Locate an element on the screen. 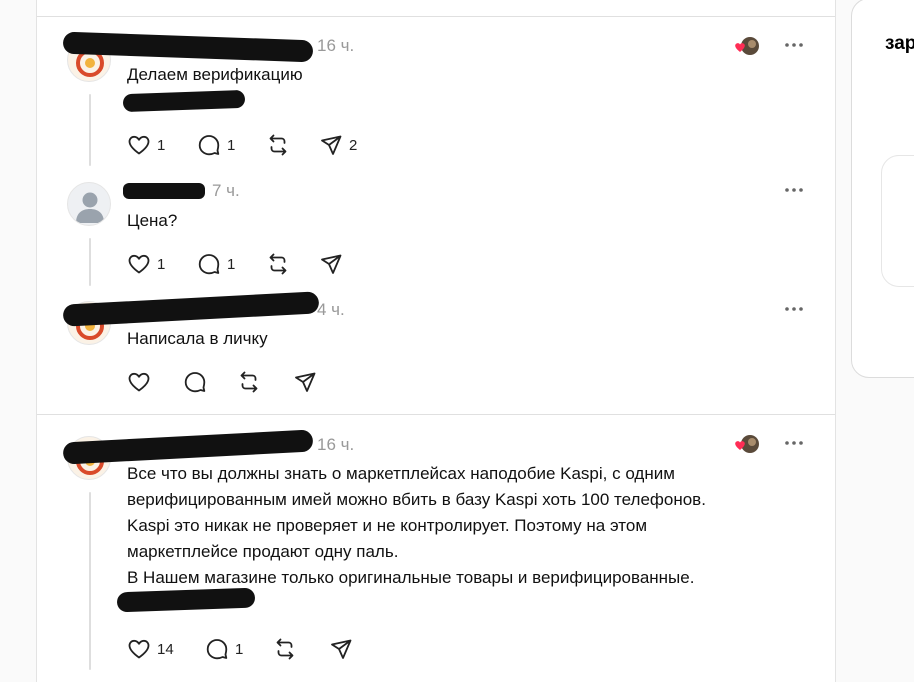 The height and width of the screenshot is (682, 914). like-button: 14 is located at coordinates (150, 649).